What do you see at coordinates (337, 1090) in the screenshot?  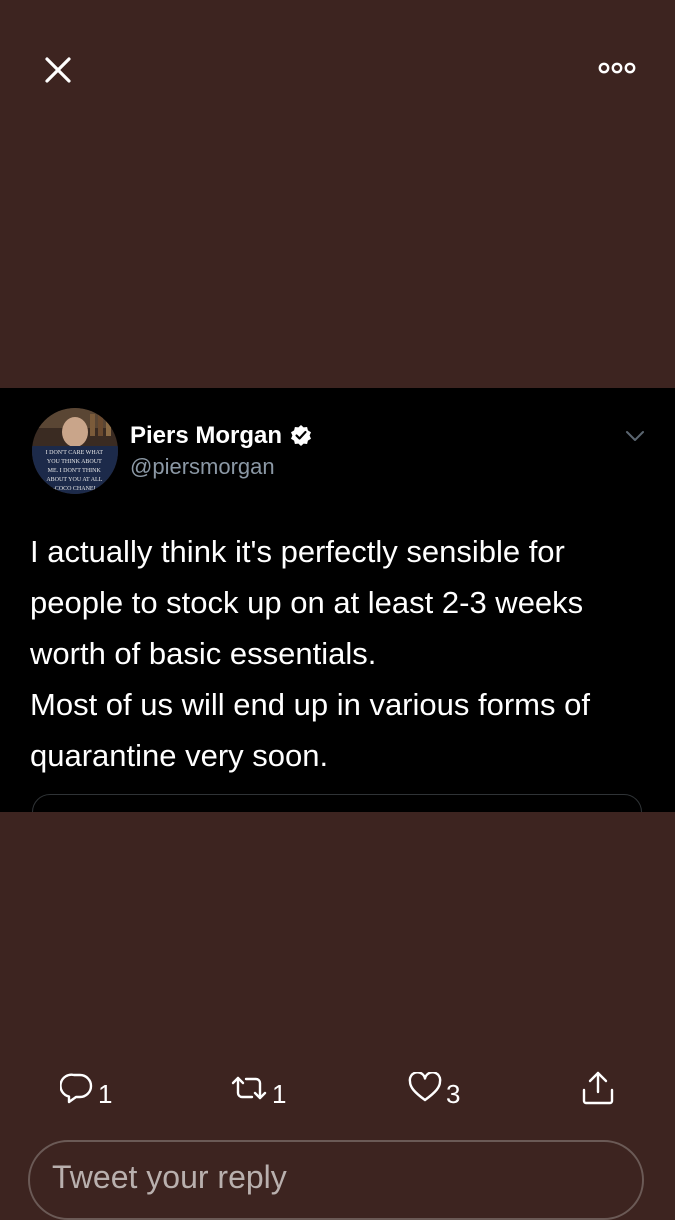 I see `action-bar: 1 1 3` at bounding box center [337, 1090].